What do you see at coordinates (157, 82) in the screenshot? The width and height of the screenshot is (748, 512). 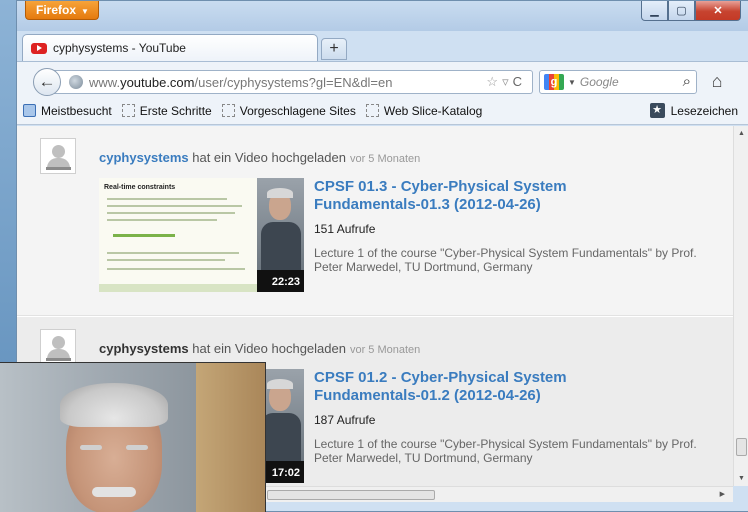 I see `url-host: youtube.com` at bounding box center [157, 82].